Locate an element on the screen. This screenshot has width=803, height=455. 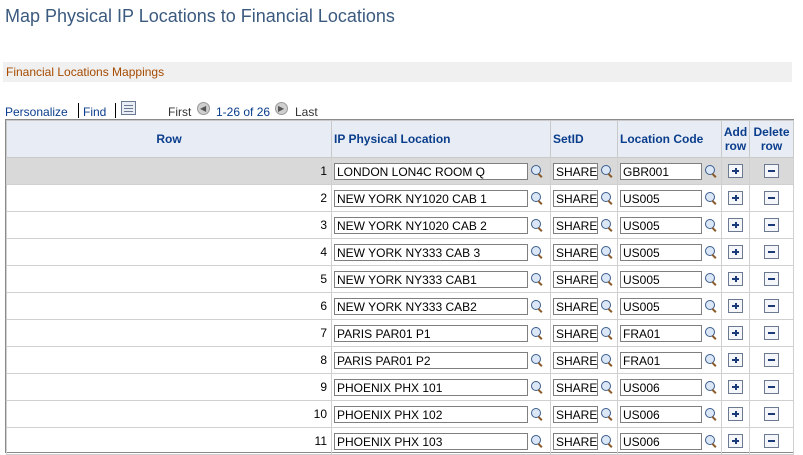
section-header: Financial Locations Mappings is located at coordinates (397, 72).